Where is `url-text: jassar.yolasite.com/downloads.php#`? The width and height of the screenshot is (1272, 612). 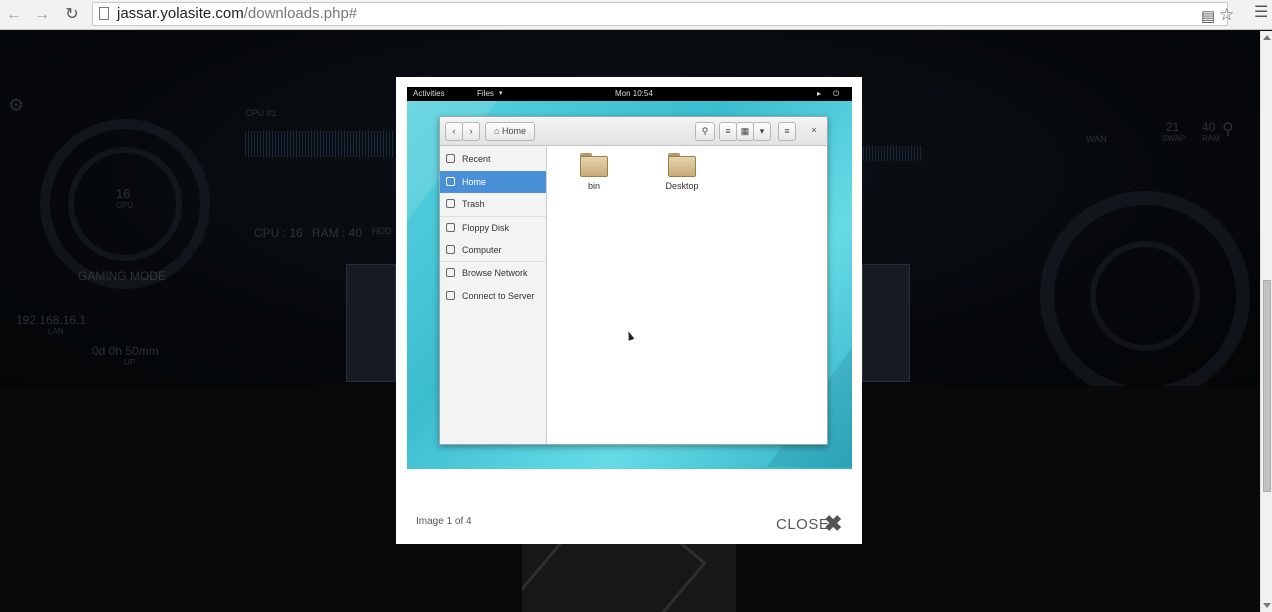 url-text: jassar.yolasite.com/downloads.php# is located at coordinates (237, 14).